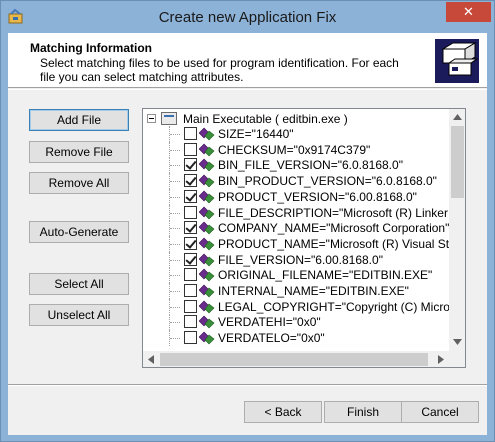 The image size is (495, 442). I want to click on cancel-button: Cancel, so click(440, 412).